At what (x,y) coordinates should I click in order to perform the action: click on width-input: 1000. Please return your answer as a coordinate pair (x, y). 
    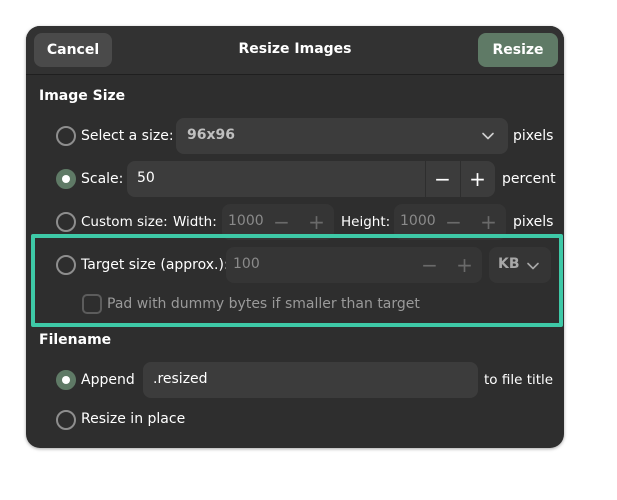
    Looking at the image, I should click on (246, 221).